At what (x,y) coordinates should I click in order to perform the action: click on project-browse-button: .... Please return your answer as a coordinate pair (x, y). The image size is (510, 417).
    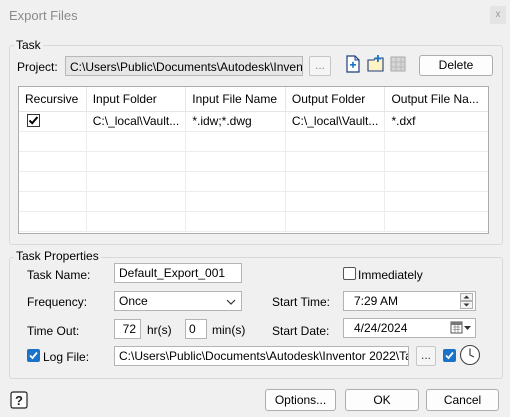
    Looking at the image, I should click on (320, 66).